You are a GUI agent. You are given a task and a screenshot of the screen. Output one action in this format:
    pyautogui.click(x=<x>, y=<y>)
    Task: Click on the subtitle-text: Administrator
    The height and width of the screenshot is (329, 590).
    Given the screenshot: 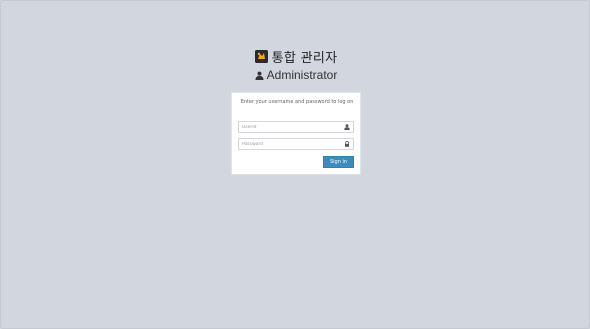 What is the action you would take?
    pyautogui.click(x=302, y=75)
    